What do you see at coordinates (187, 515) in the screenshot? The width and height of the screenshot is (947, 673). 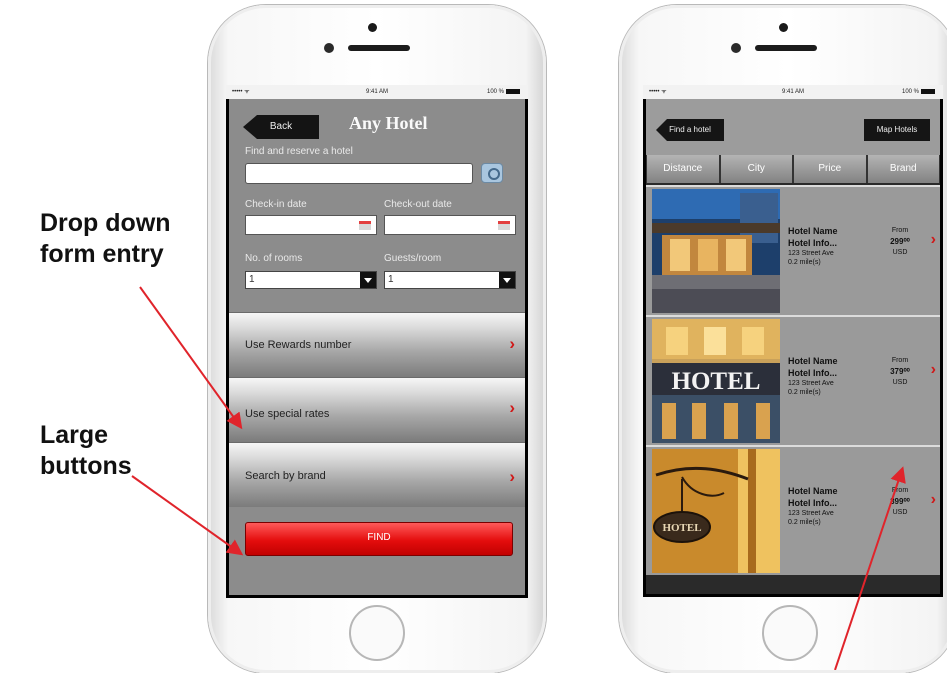 I see `arrow-buttons` at bounding box center [187, 515].